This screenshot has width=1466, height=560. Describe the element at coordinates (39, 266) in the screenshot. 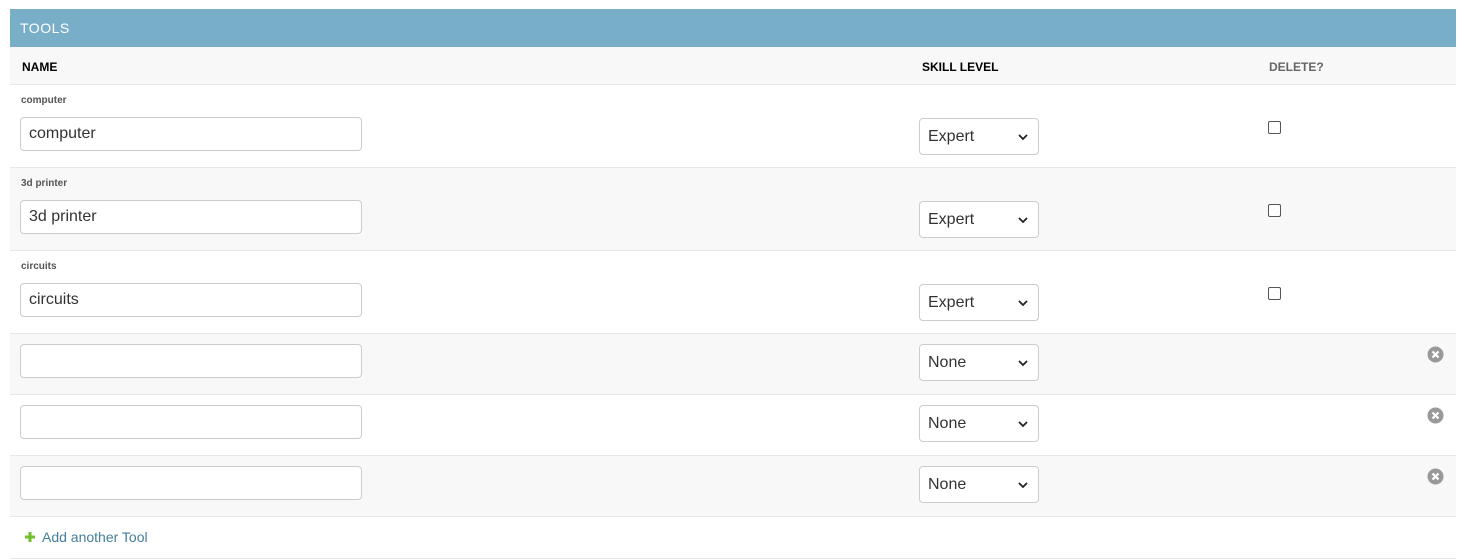

I see `row-object-label: circuits` at that location.